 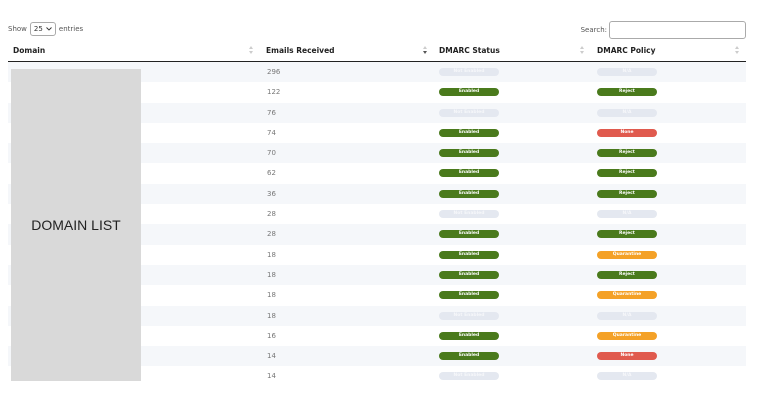 I want to click on header-domain: Domain, so click(x=29, y=50).